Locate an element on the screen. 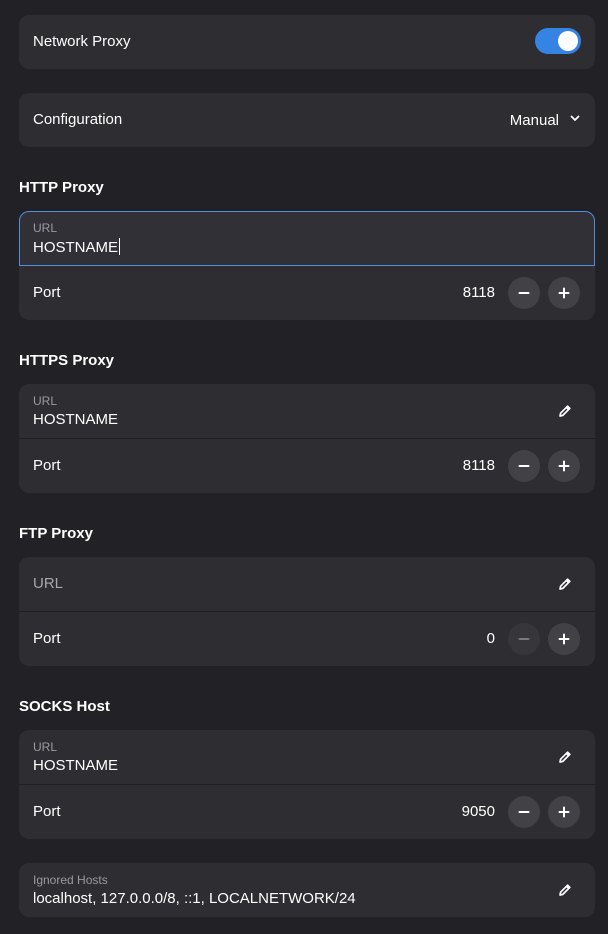  https-port-increment-button is located at coordinates (564, 466).